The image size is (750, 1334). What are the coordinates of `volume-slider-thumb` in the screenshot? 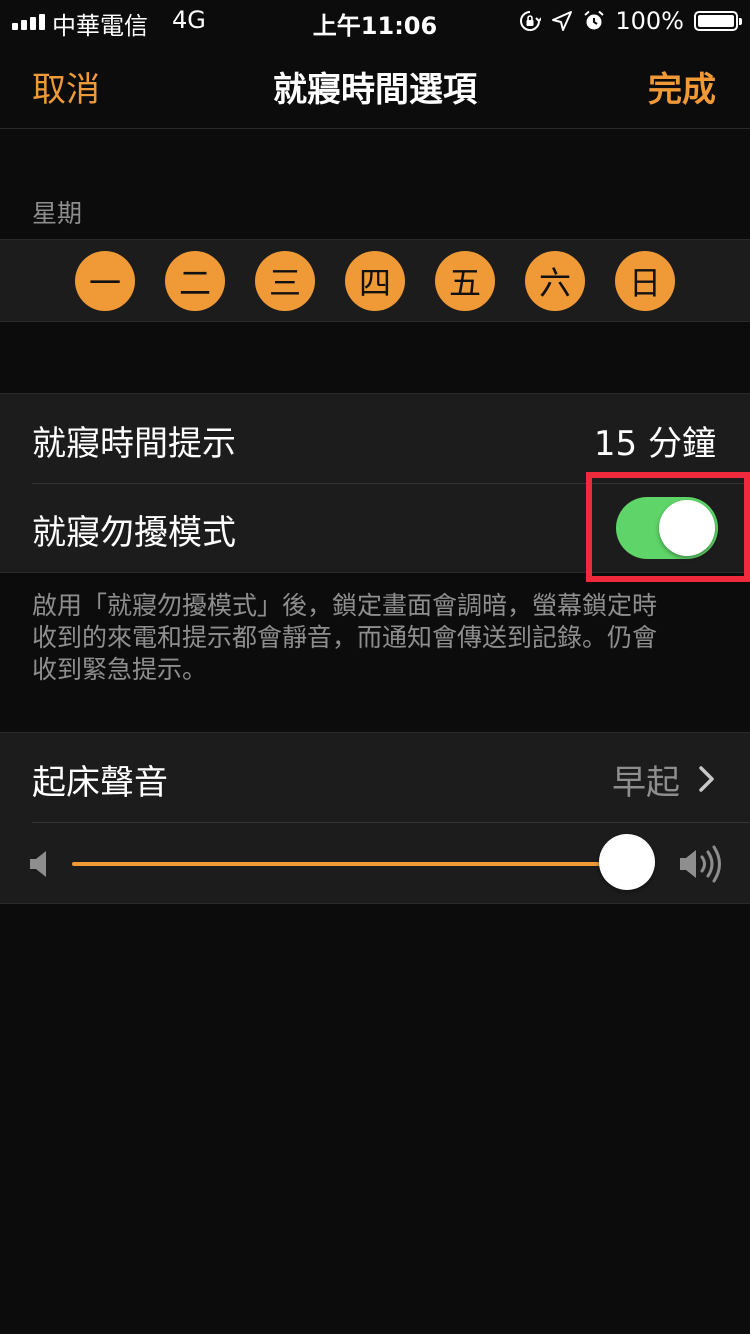 It's located at (627, 862).